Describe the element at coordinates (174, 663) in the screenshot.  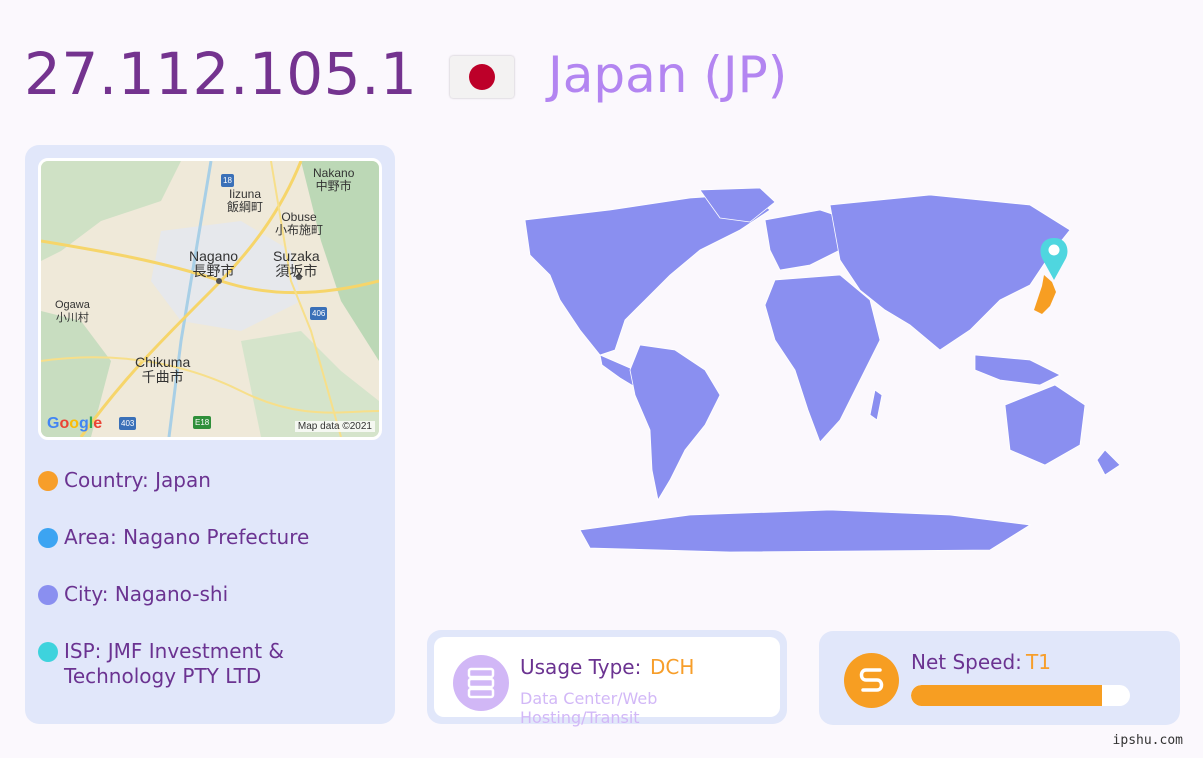
I see `isp-text: ISP: JMF Investment & Technology PTY LTD` at that location.